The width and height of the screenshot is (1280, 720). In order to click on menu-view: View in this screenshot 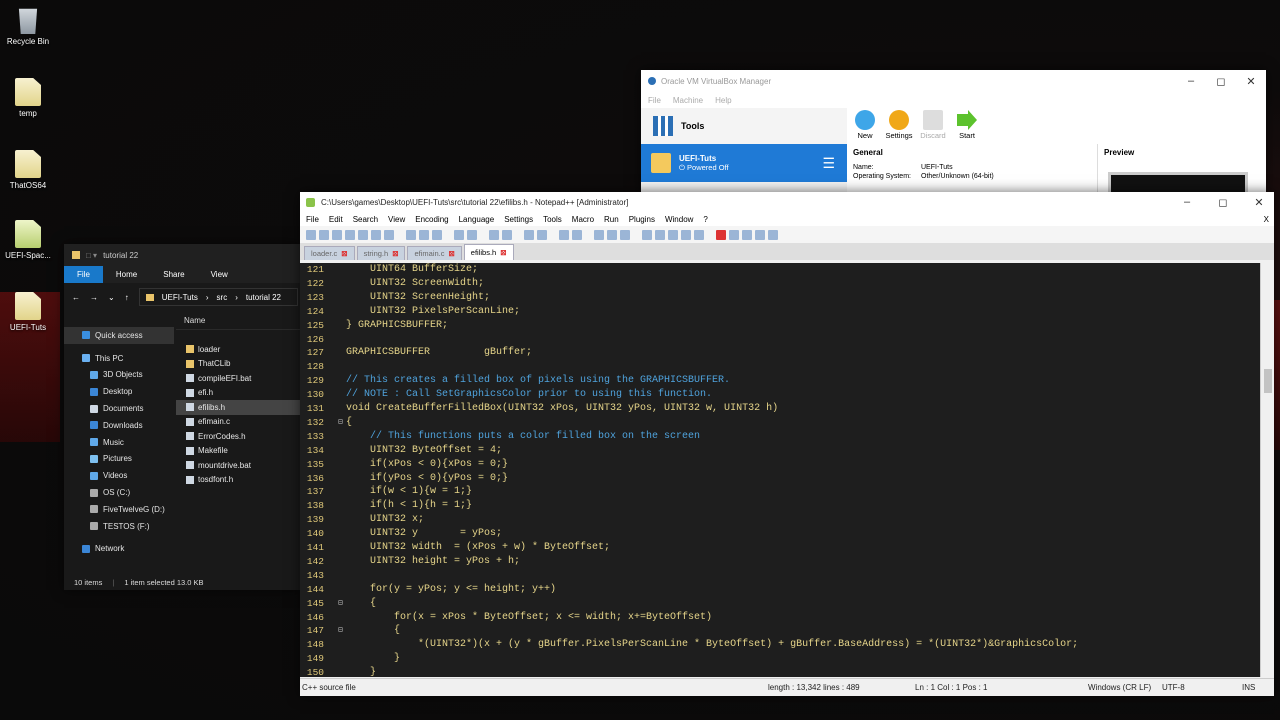, I will do `click(396, 219)`.